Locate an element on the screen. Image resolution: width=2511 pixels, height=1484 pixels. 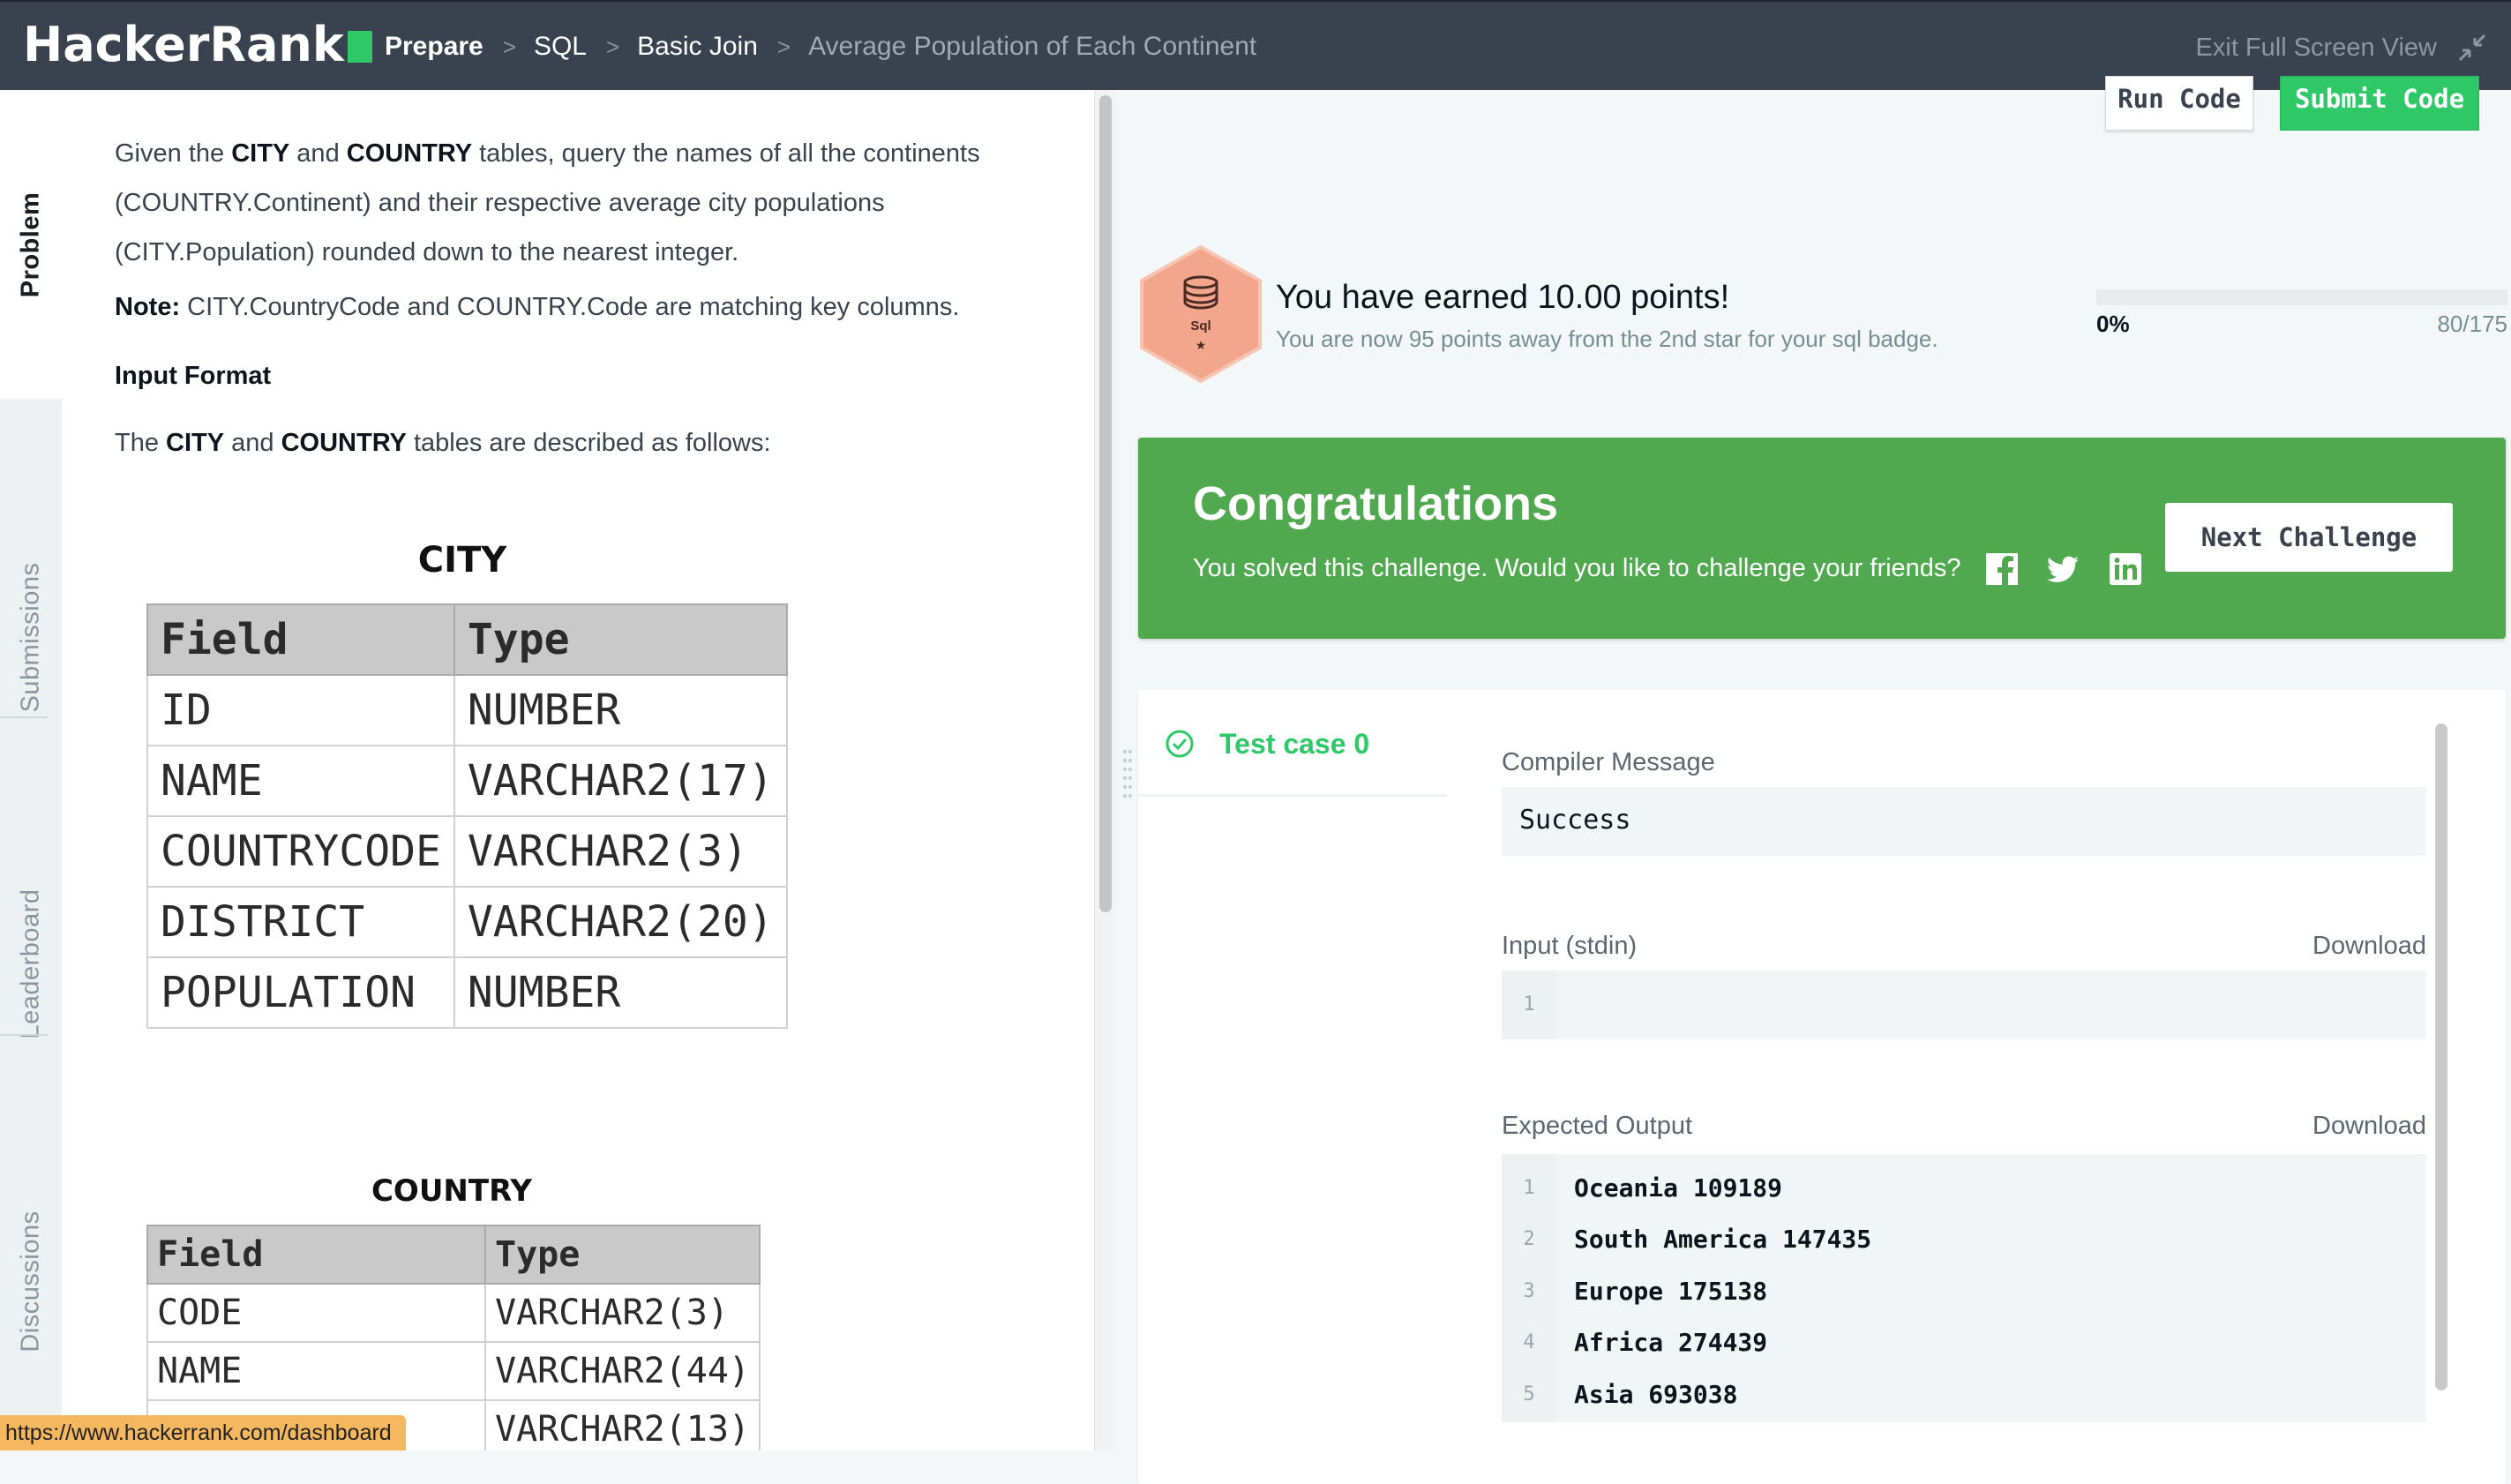
download-input-link: Download is located at coordinates (2369, 946).